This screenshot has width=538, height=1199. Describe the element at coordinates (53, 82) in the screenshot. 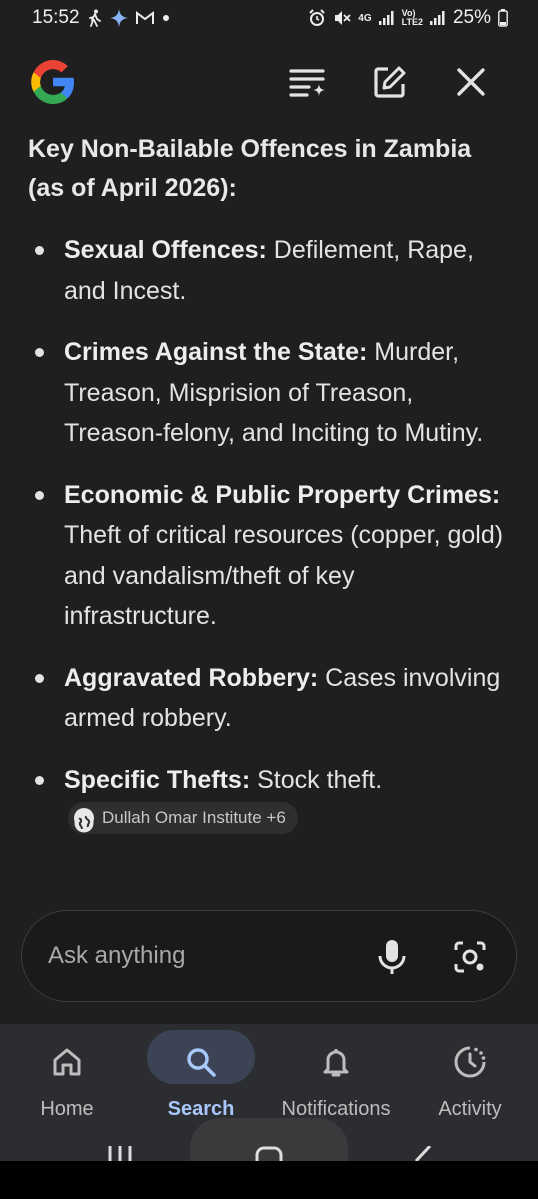

I see `google-g-logo` at that location.